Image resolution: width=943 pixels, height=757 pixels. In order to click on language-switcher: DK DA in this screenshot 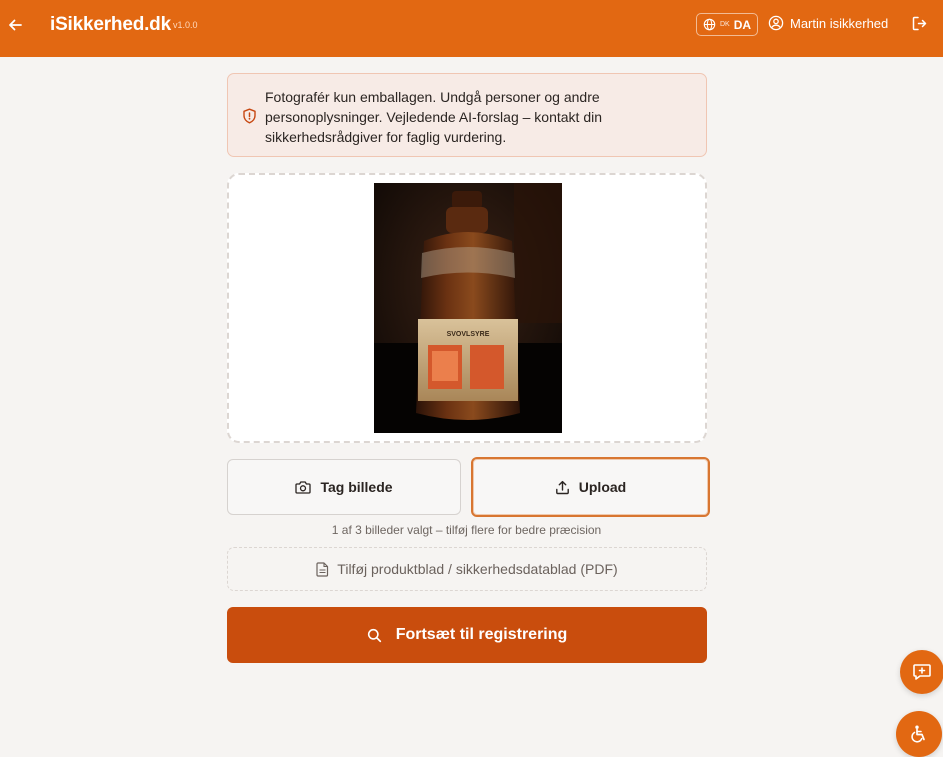, I will do `click(727, 24)`.